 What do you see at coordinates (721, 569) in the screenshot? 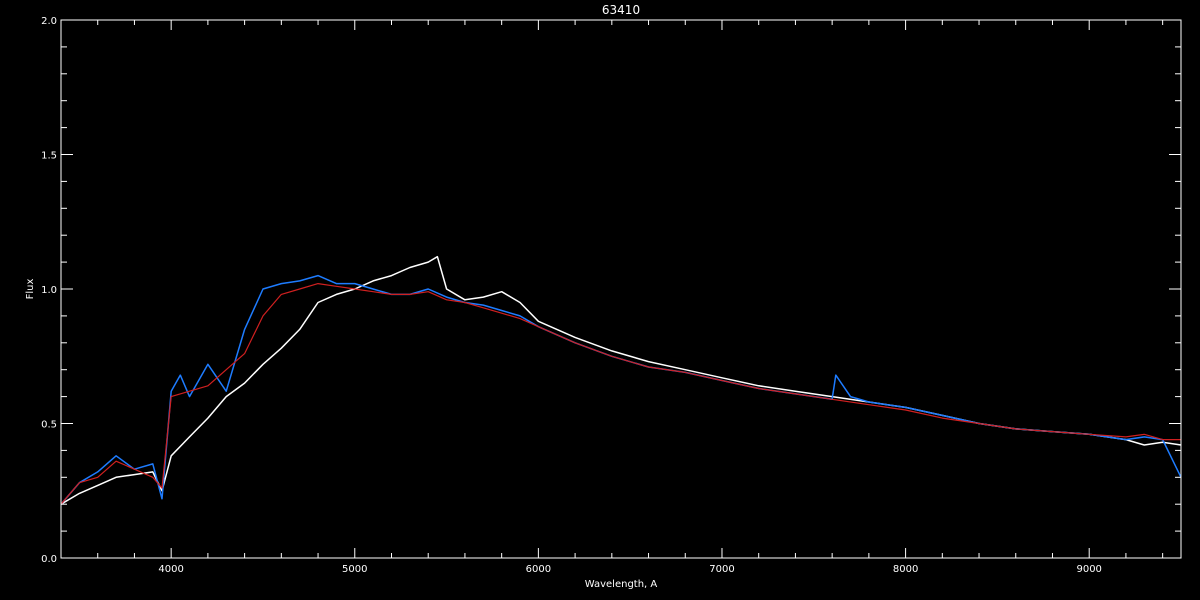
I see `x-tick-label: 7000` at bounding box center [721, 569].